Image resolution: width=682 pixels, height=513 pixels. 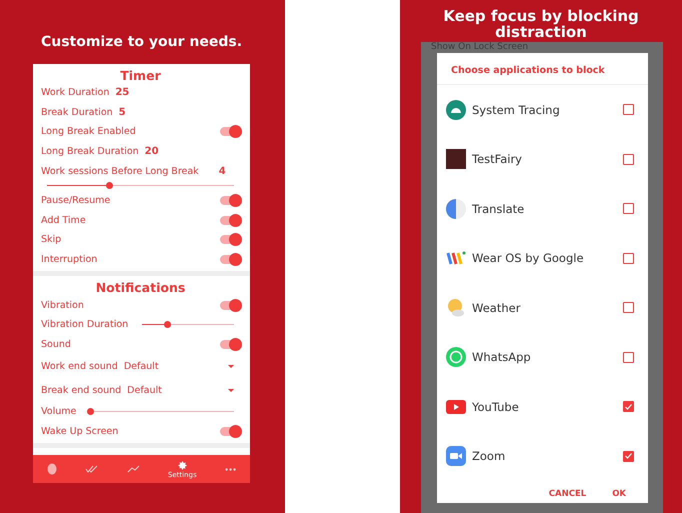 I want to click on setting-label: Work sessions Before Long Break, so click(x=120, y=171).